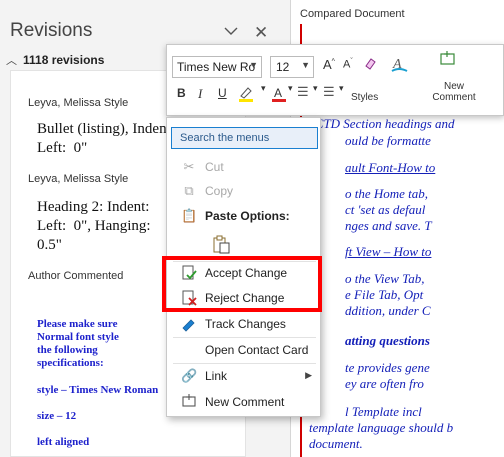 This screenshot has width=504, height=457. I want to click on menu-item-label: Open Contact Card, so click(257, 350).